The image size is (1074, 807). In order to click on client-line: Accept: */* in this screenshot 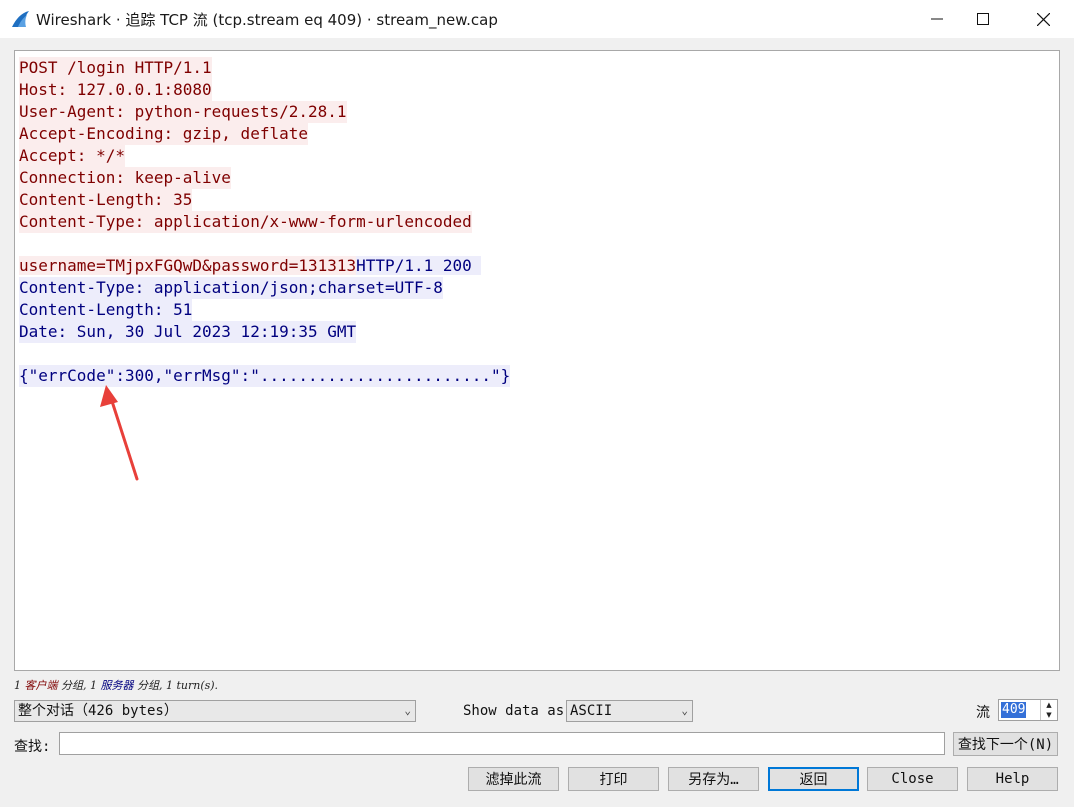, I will do `click(72, 156)`.